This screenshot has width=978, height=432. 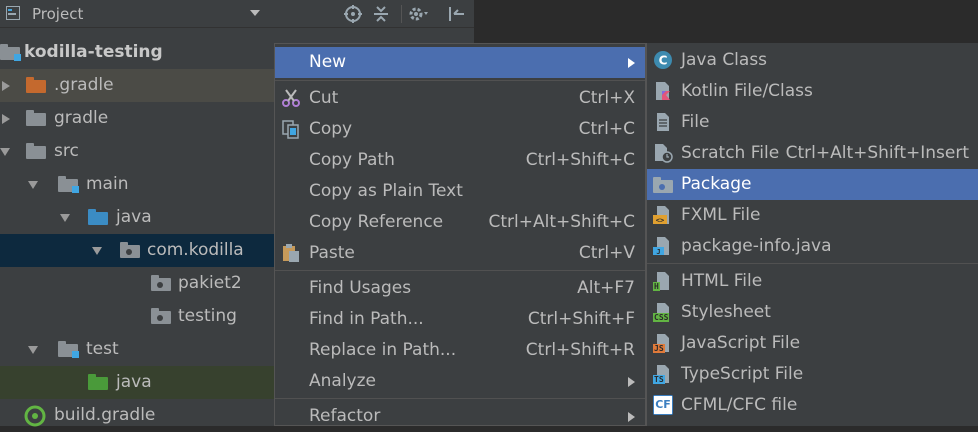 I want to click on fxml-file-icon: <>, so click(x=661, y=215).